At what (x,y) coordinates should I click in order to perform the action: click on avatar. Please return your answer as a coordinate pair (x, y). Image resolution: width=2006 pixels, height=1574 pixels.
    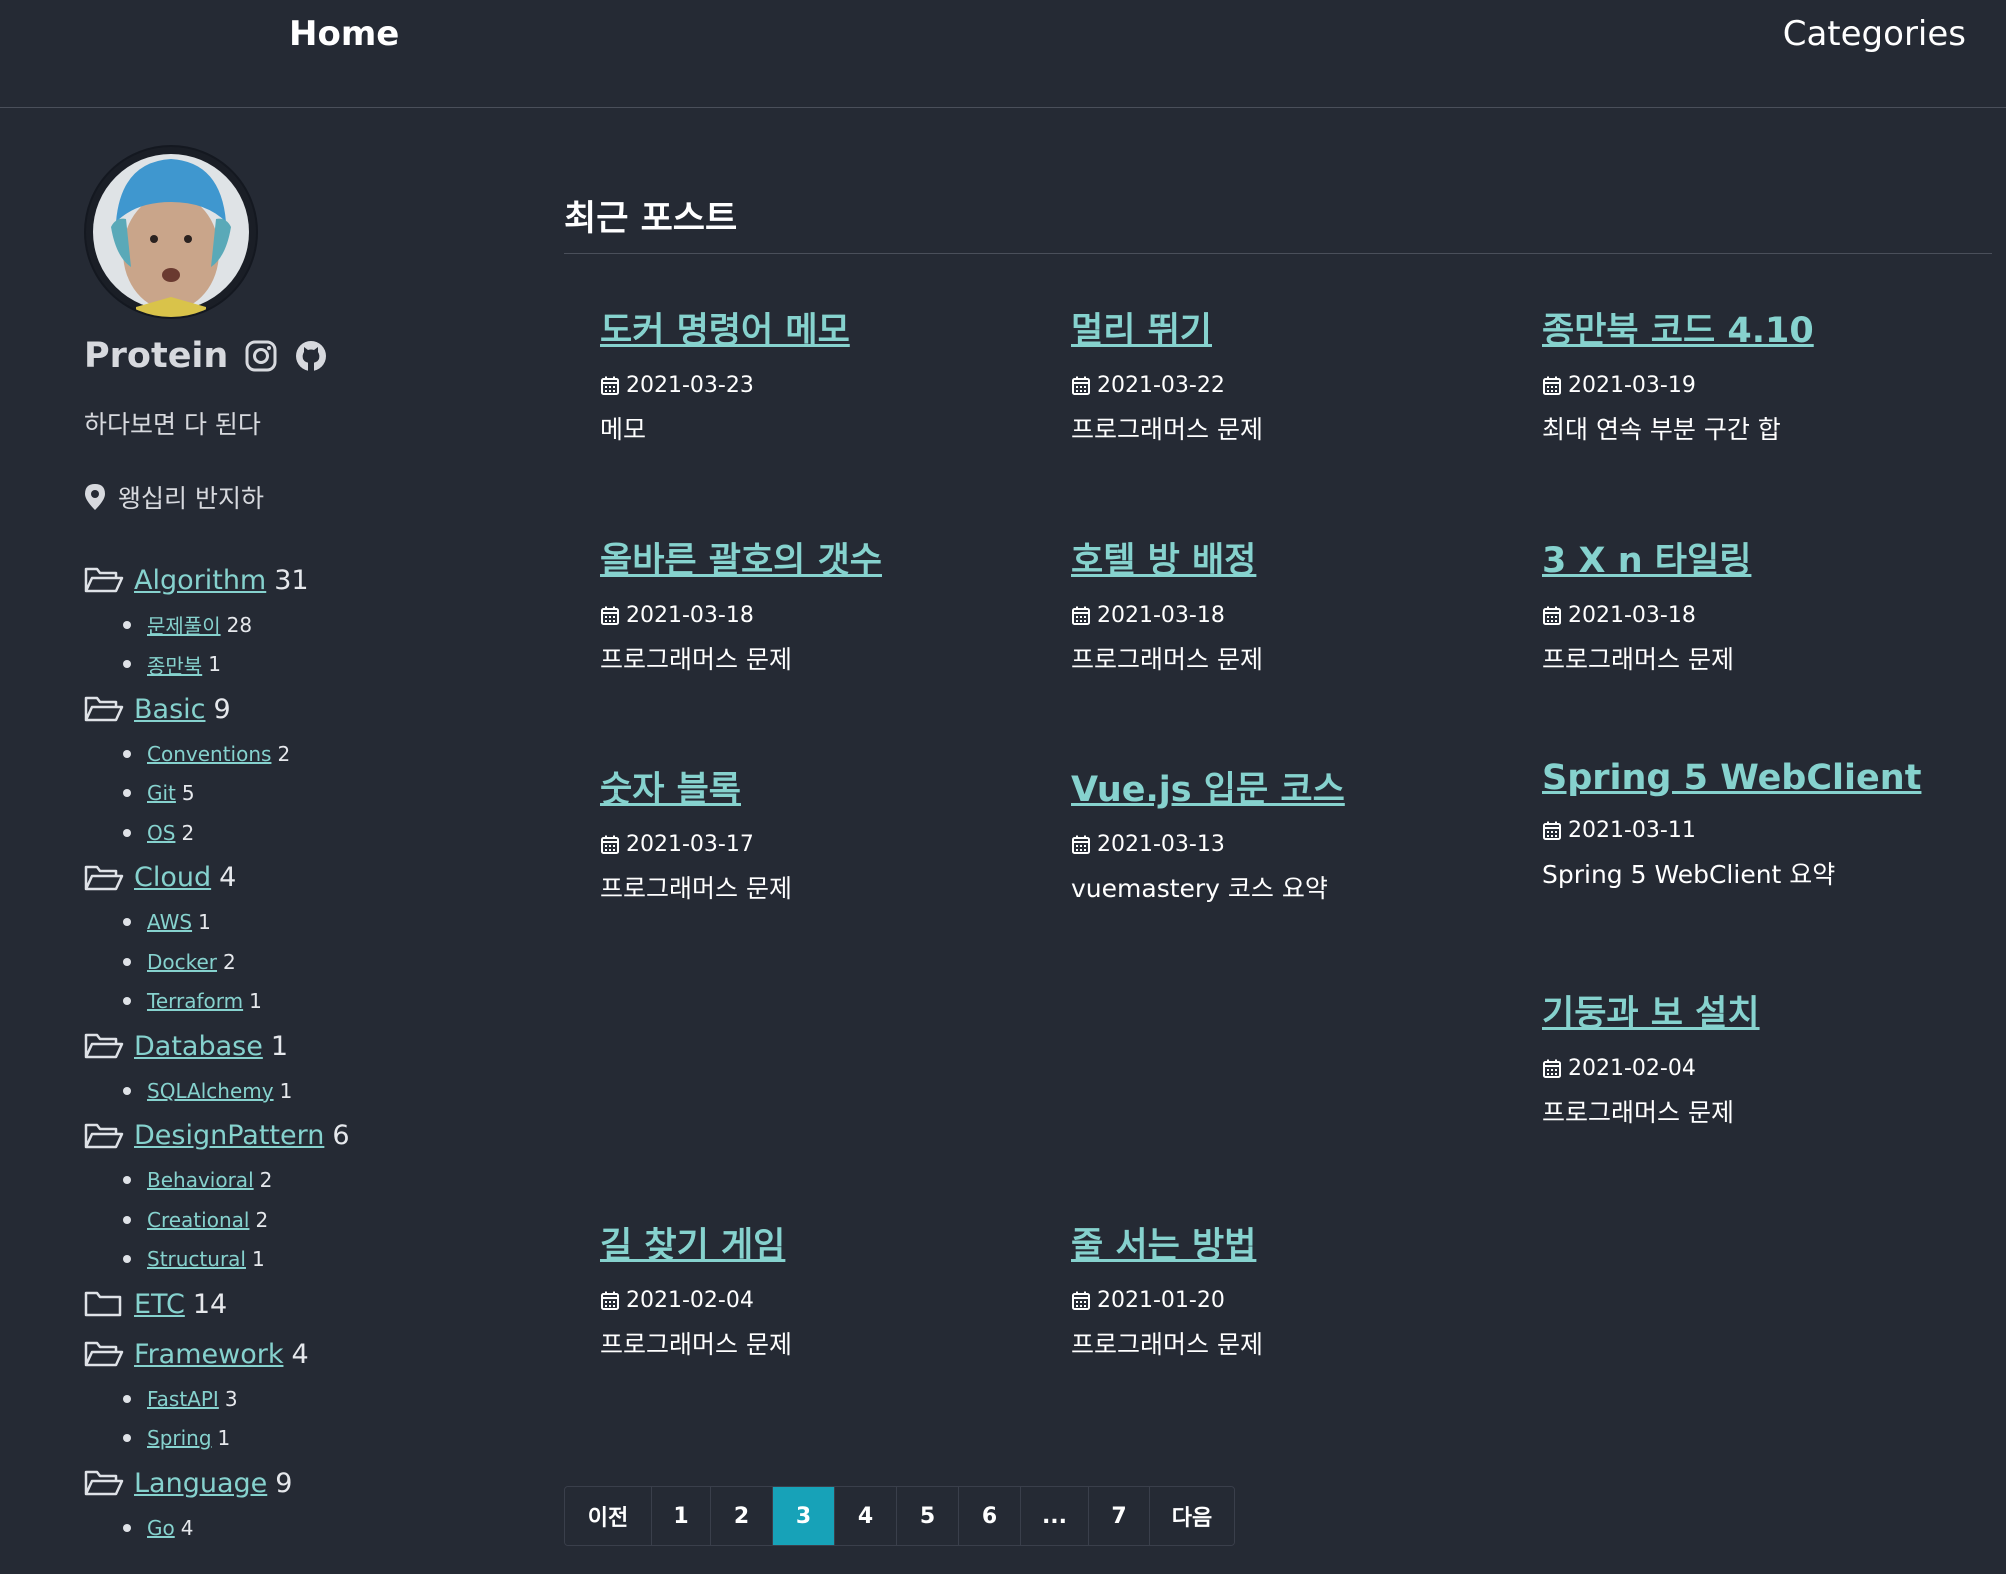
    Looking at the image, I should click on (171, 232).